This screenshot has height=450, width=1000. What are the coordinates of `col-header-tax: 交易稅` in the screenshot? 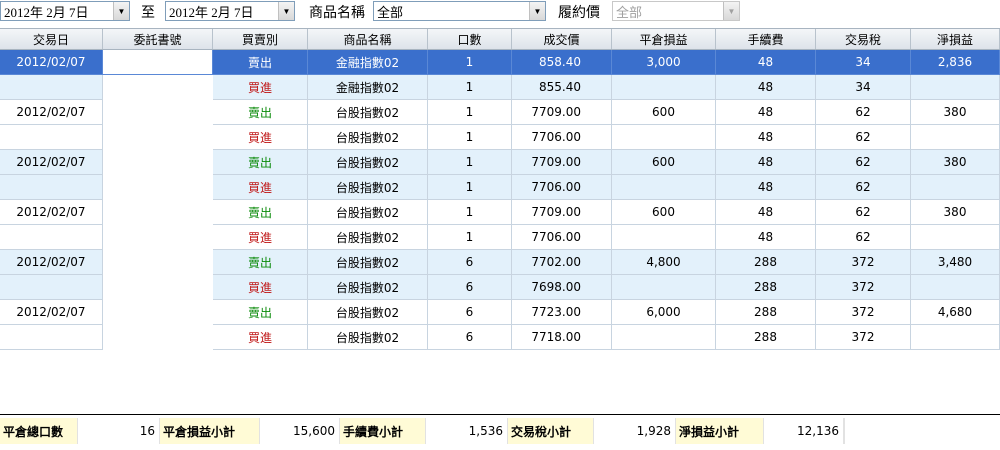 It's located at (863, 39).